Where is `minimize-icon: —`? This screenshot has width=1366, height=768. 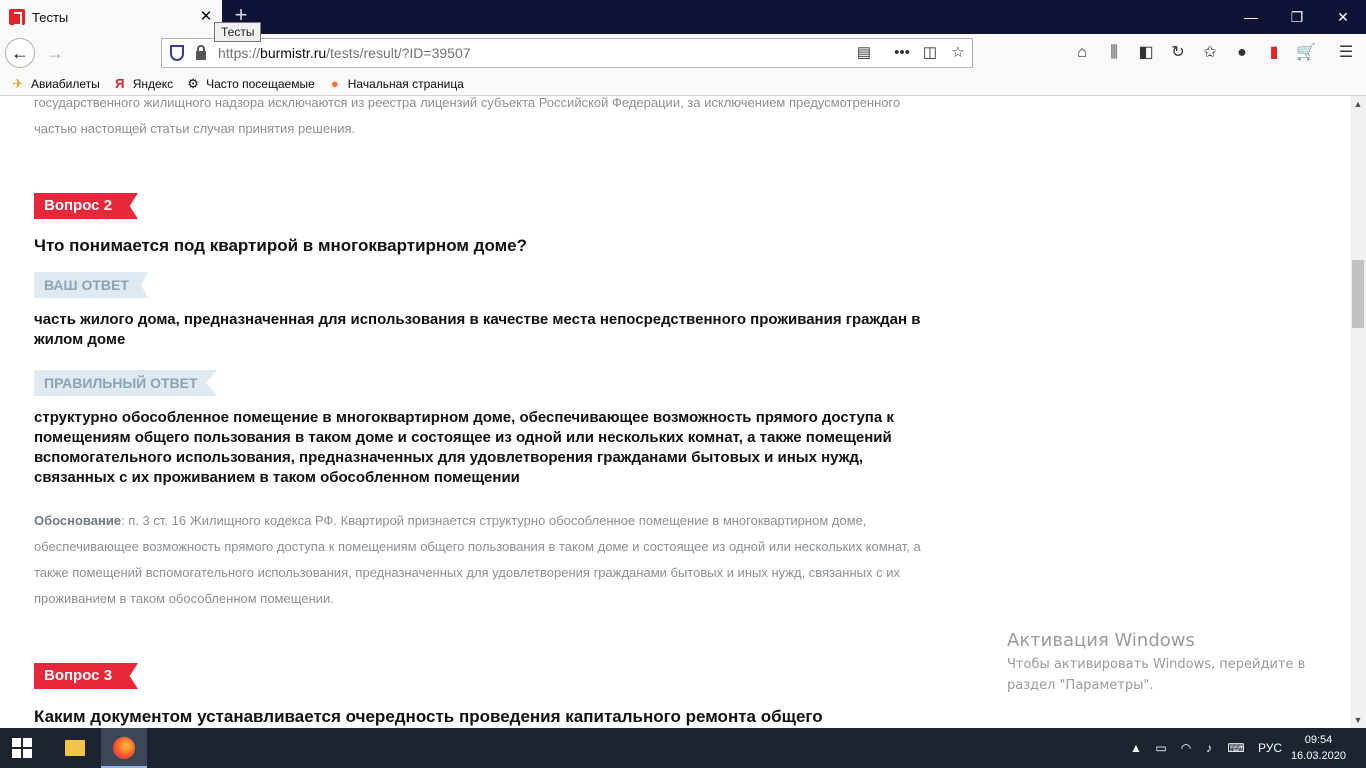
minimize-icon: — is located at coordinates (1251, 17).